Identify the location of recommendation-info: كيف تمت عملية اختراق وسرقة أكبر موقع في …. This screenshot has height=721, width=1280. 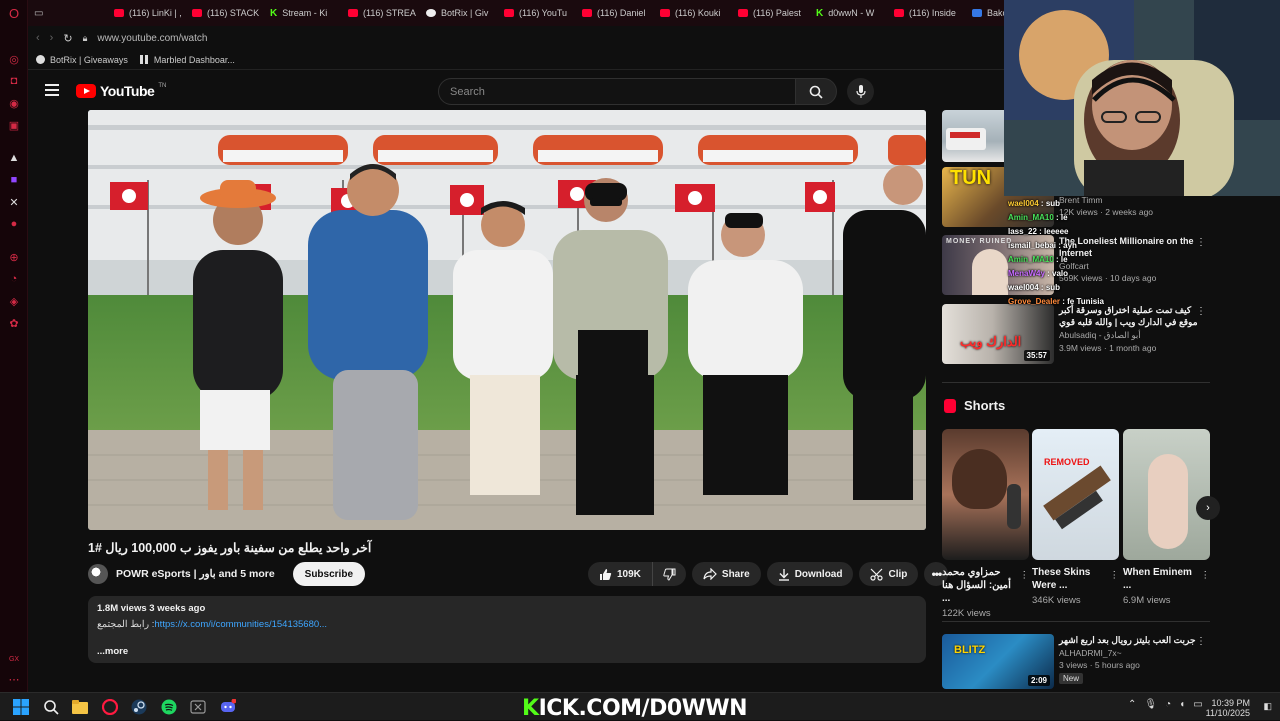
(1128, 329).